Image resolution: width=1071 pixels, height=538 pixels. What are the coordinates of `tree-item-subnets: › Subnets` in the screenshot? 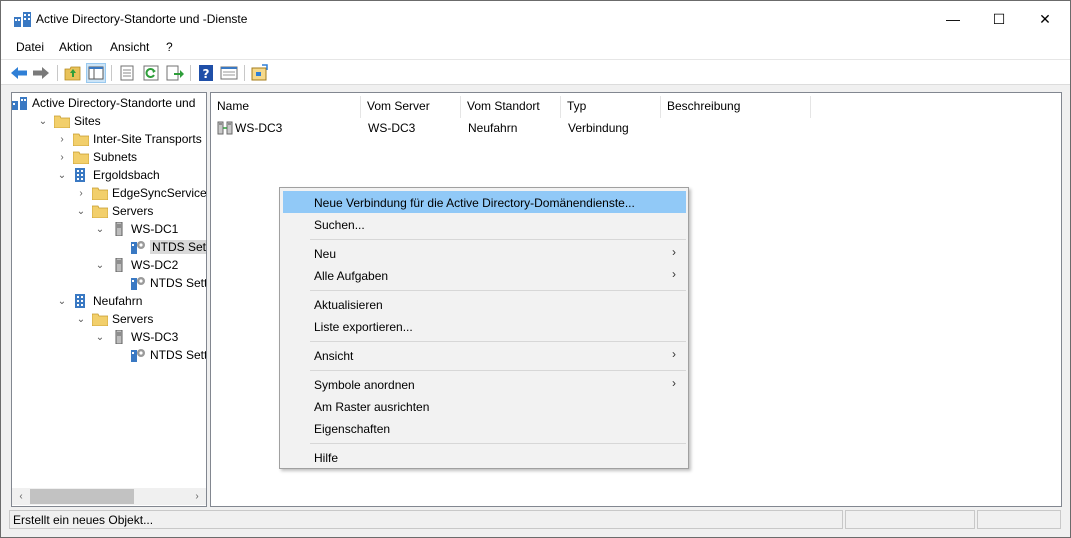 It's located at (96, 157).